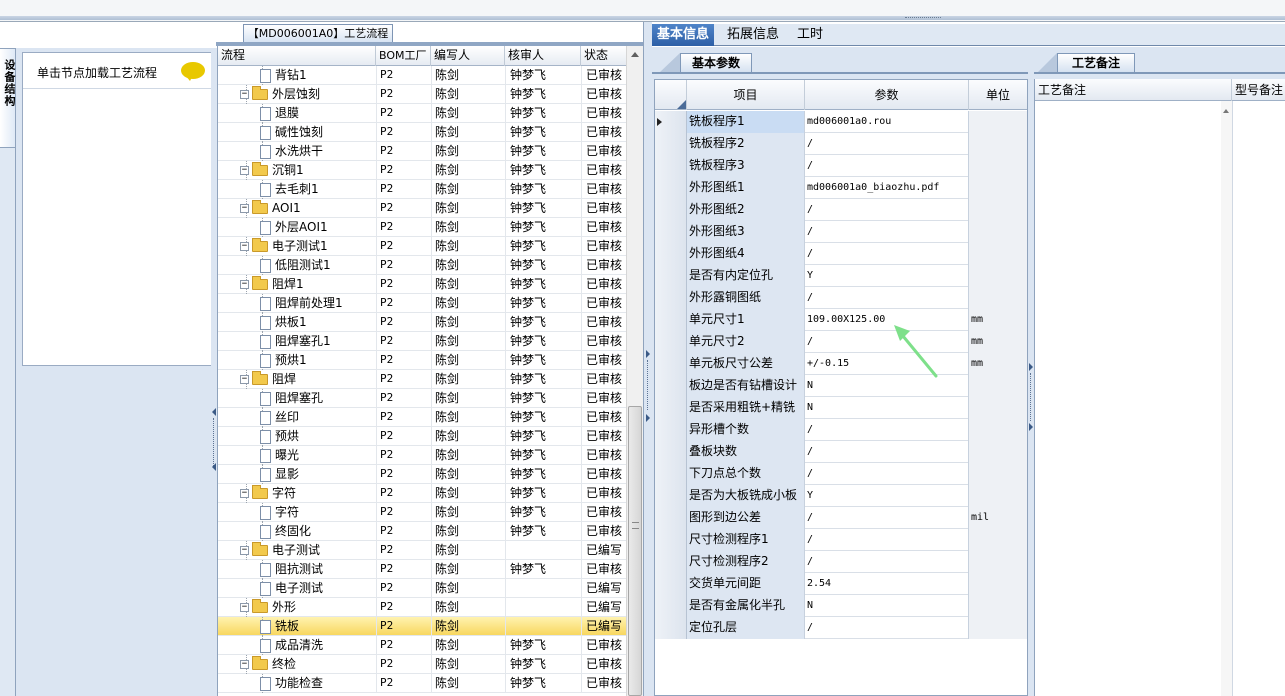 The image size is (1285, 696). What do you see at coordinates (841, 408) in the screenshot?
I see `param-row: 是否采用粗铣+精铣 N` at bounding box center [841, 408].